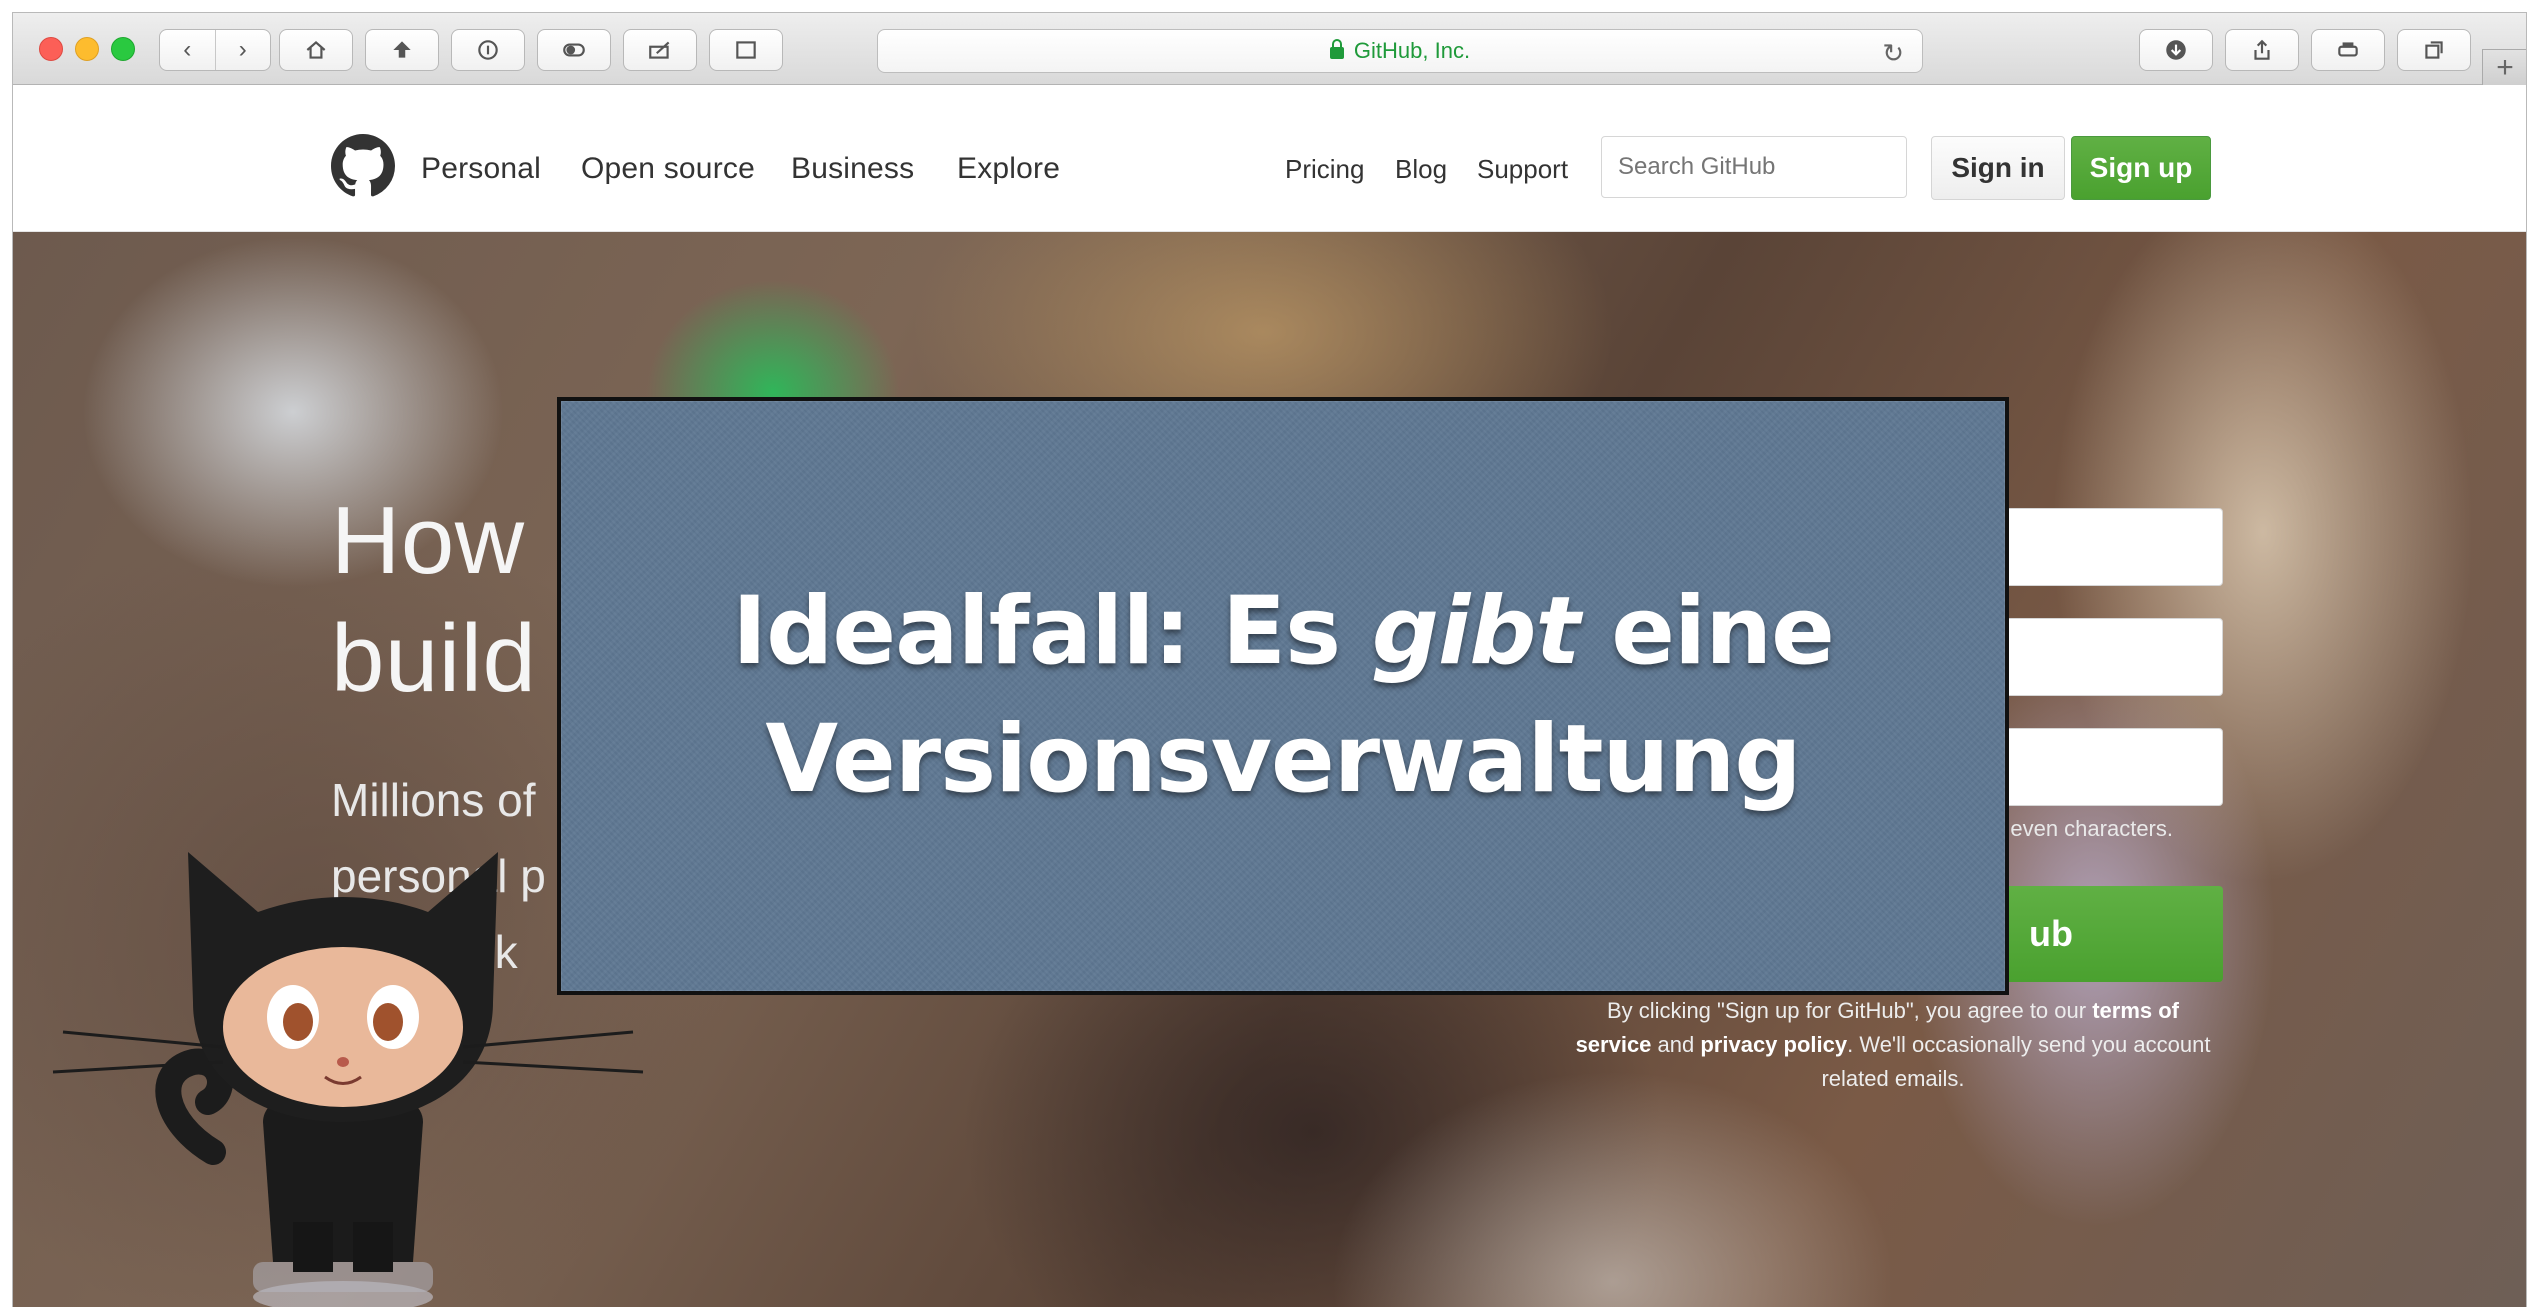 The image size is (2539, 1307). I want to click on downloads-button, so click(2176, 50).